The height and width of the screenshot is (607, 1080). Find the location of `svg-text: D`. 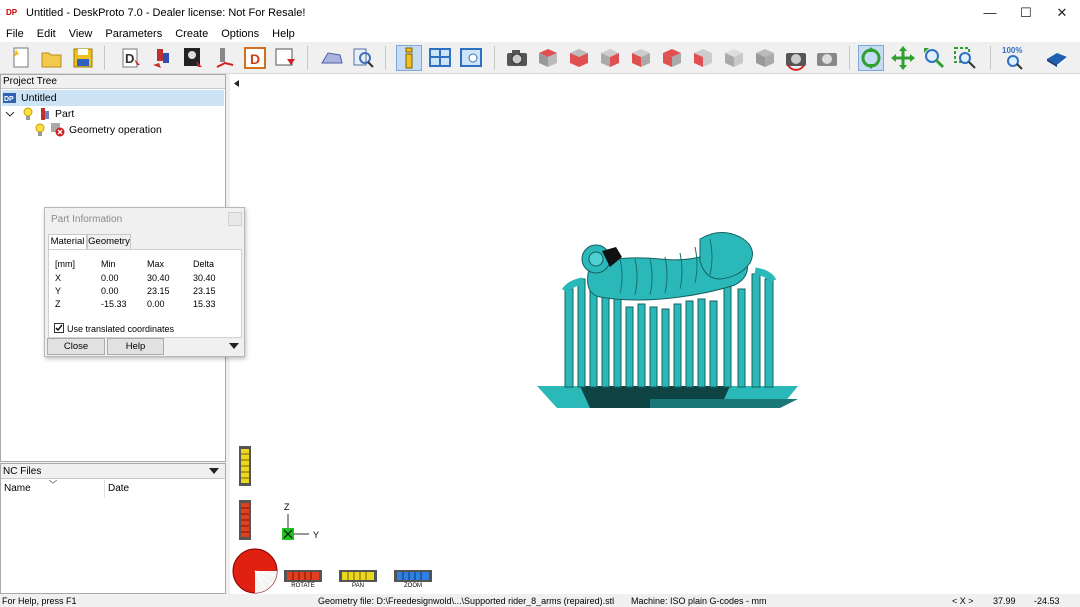

svg-text: D is located at coordinates (255, 59).